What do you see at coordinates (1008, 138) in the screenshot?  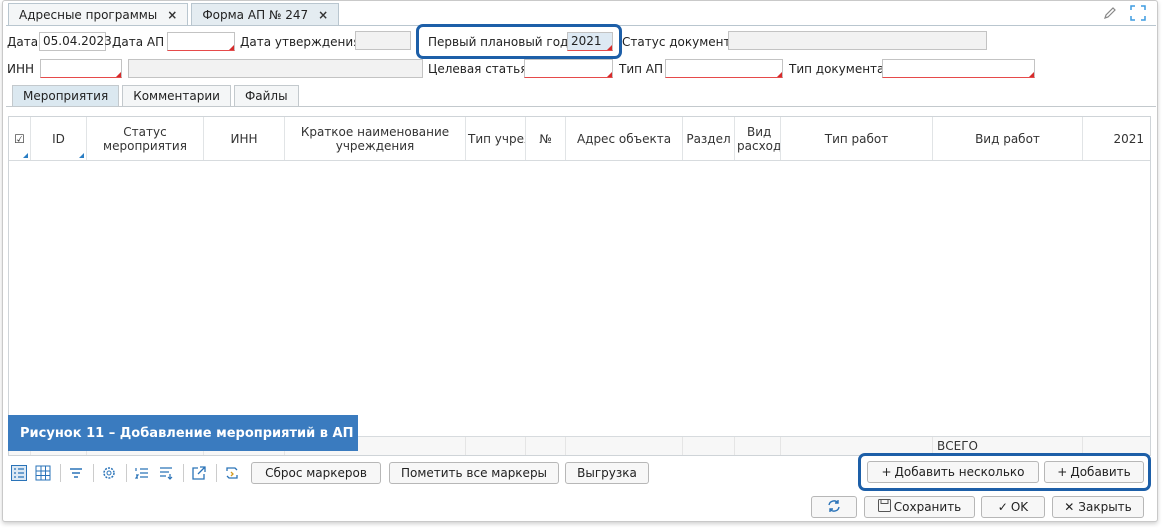 I see `col-work-kind: Вид работ` at bounding box center [1008, 138].